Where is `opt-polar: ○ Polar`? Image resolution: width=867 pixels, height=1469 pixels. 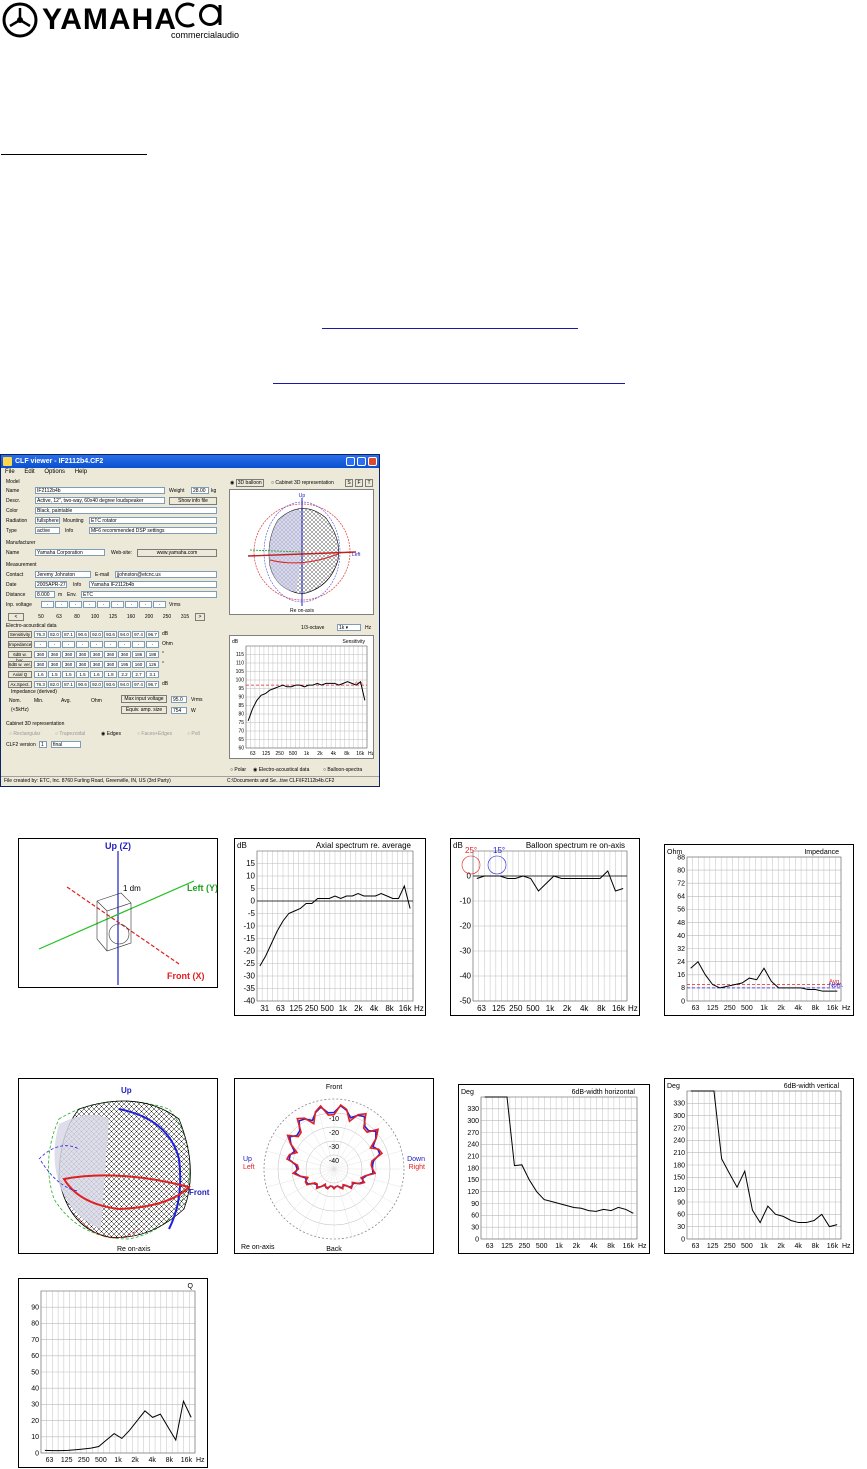 opt-polar: ○ Polar is located at coordinates (238, 770).